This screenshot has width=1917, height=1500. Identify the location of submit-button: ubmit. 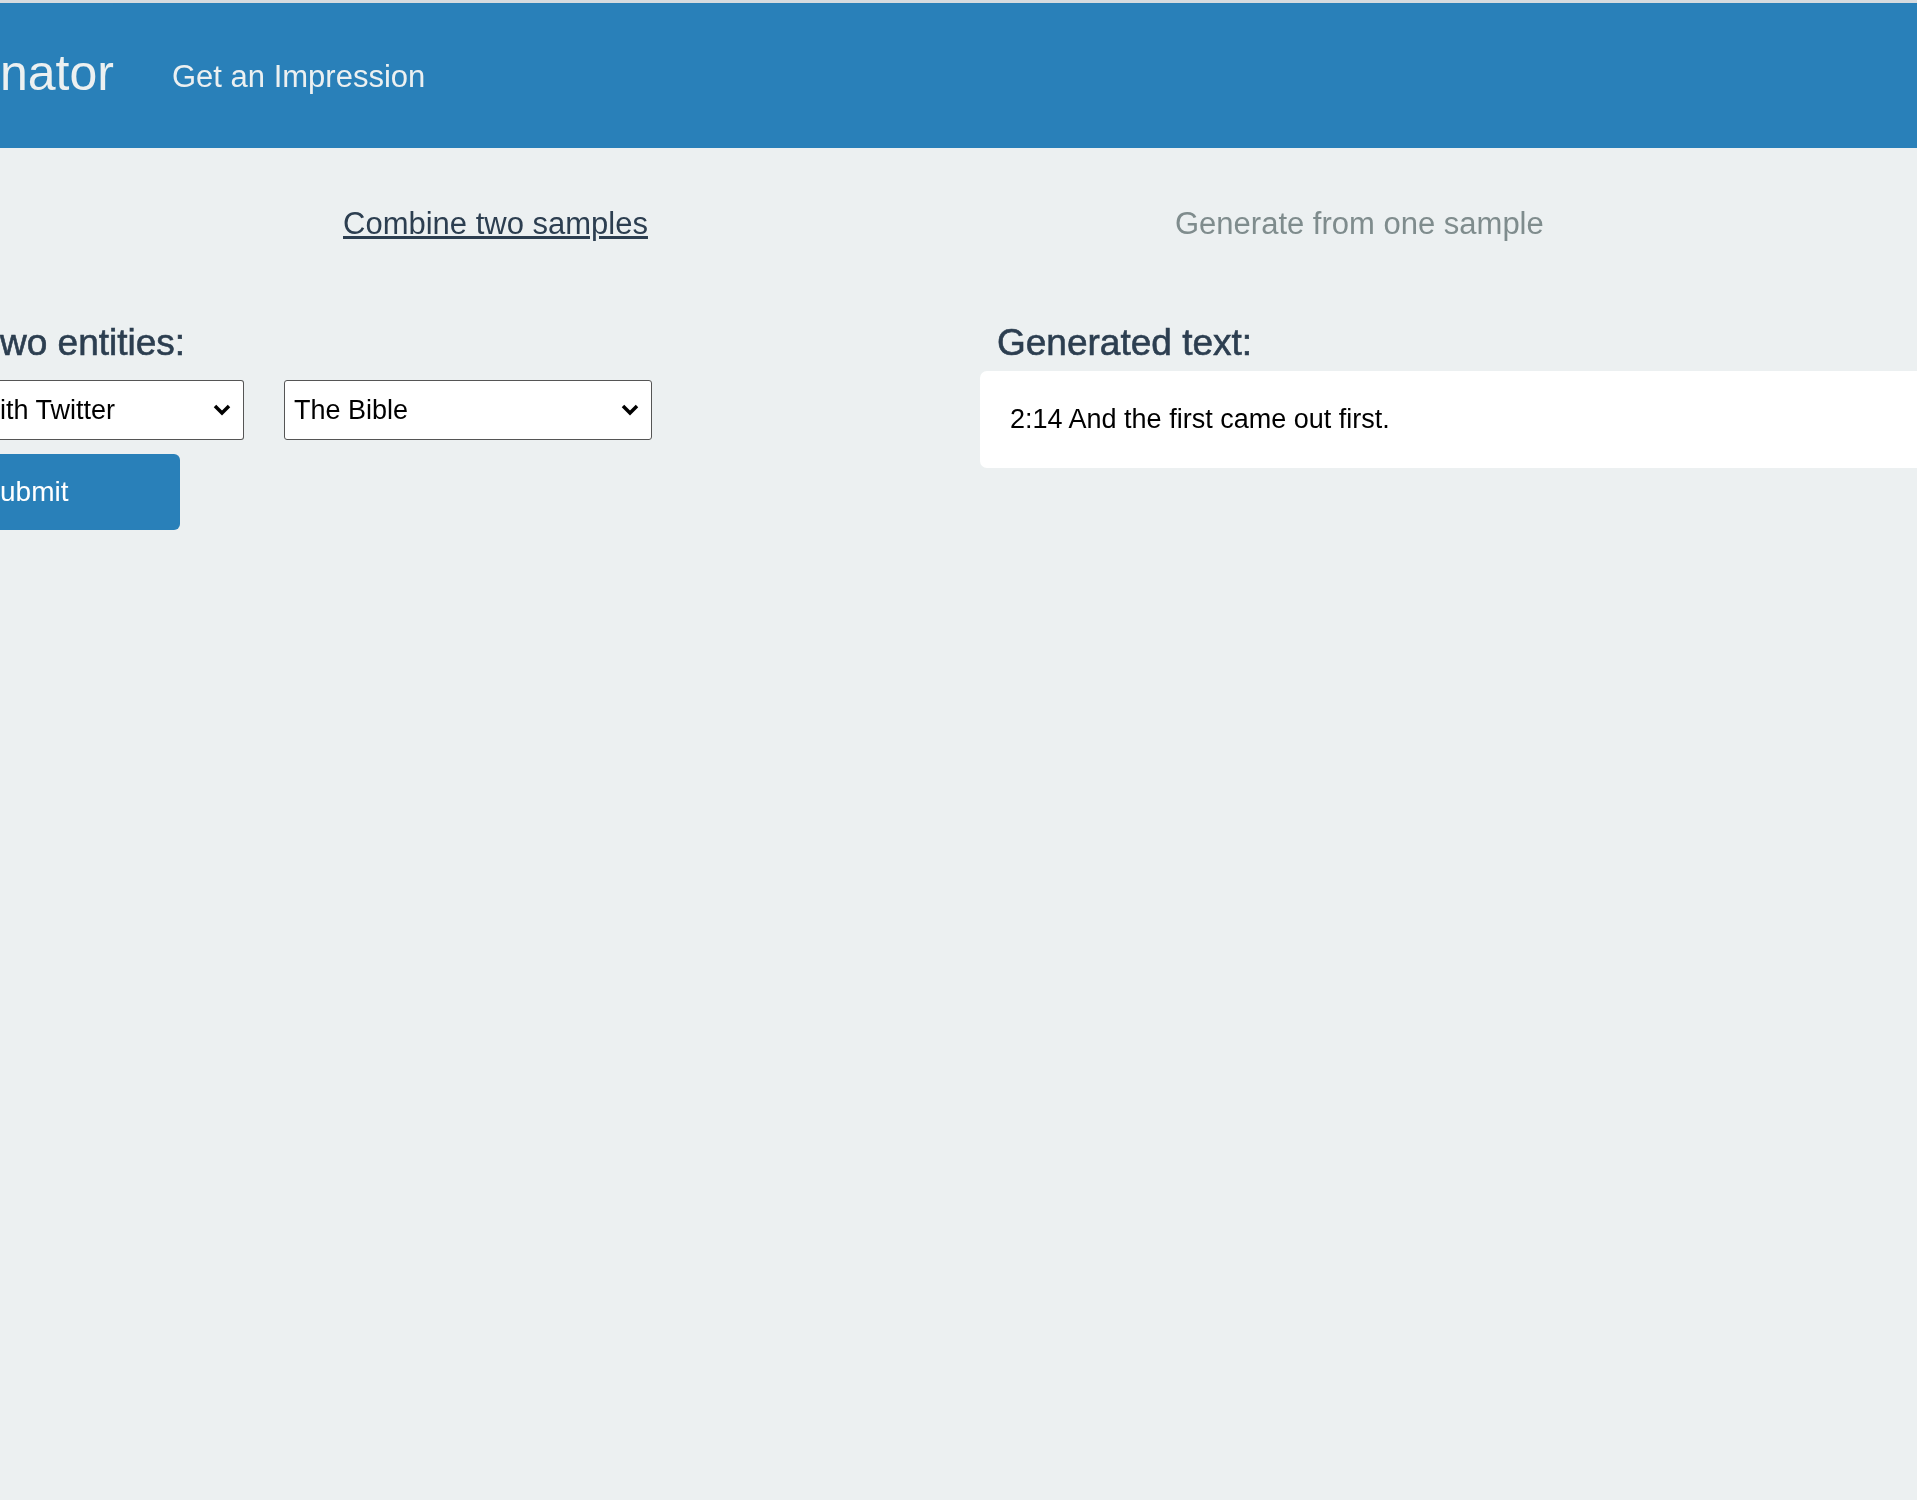
(90, 492).